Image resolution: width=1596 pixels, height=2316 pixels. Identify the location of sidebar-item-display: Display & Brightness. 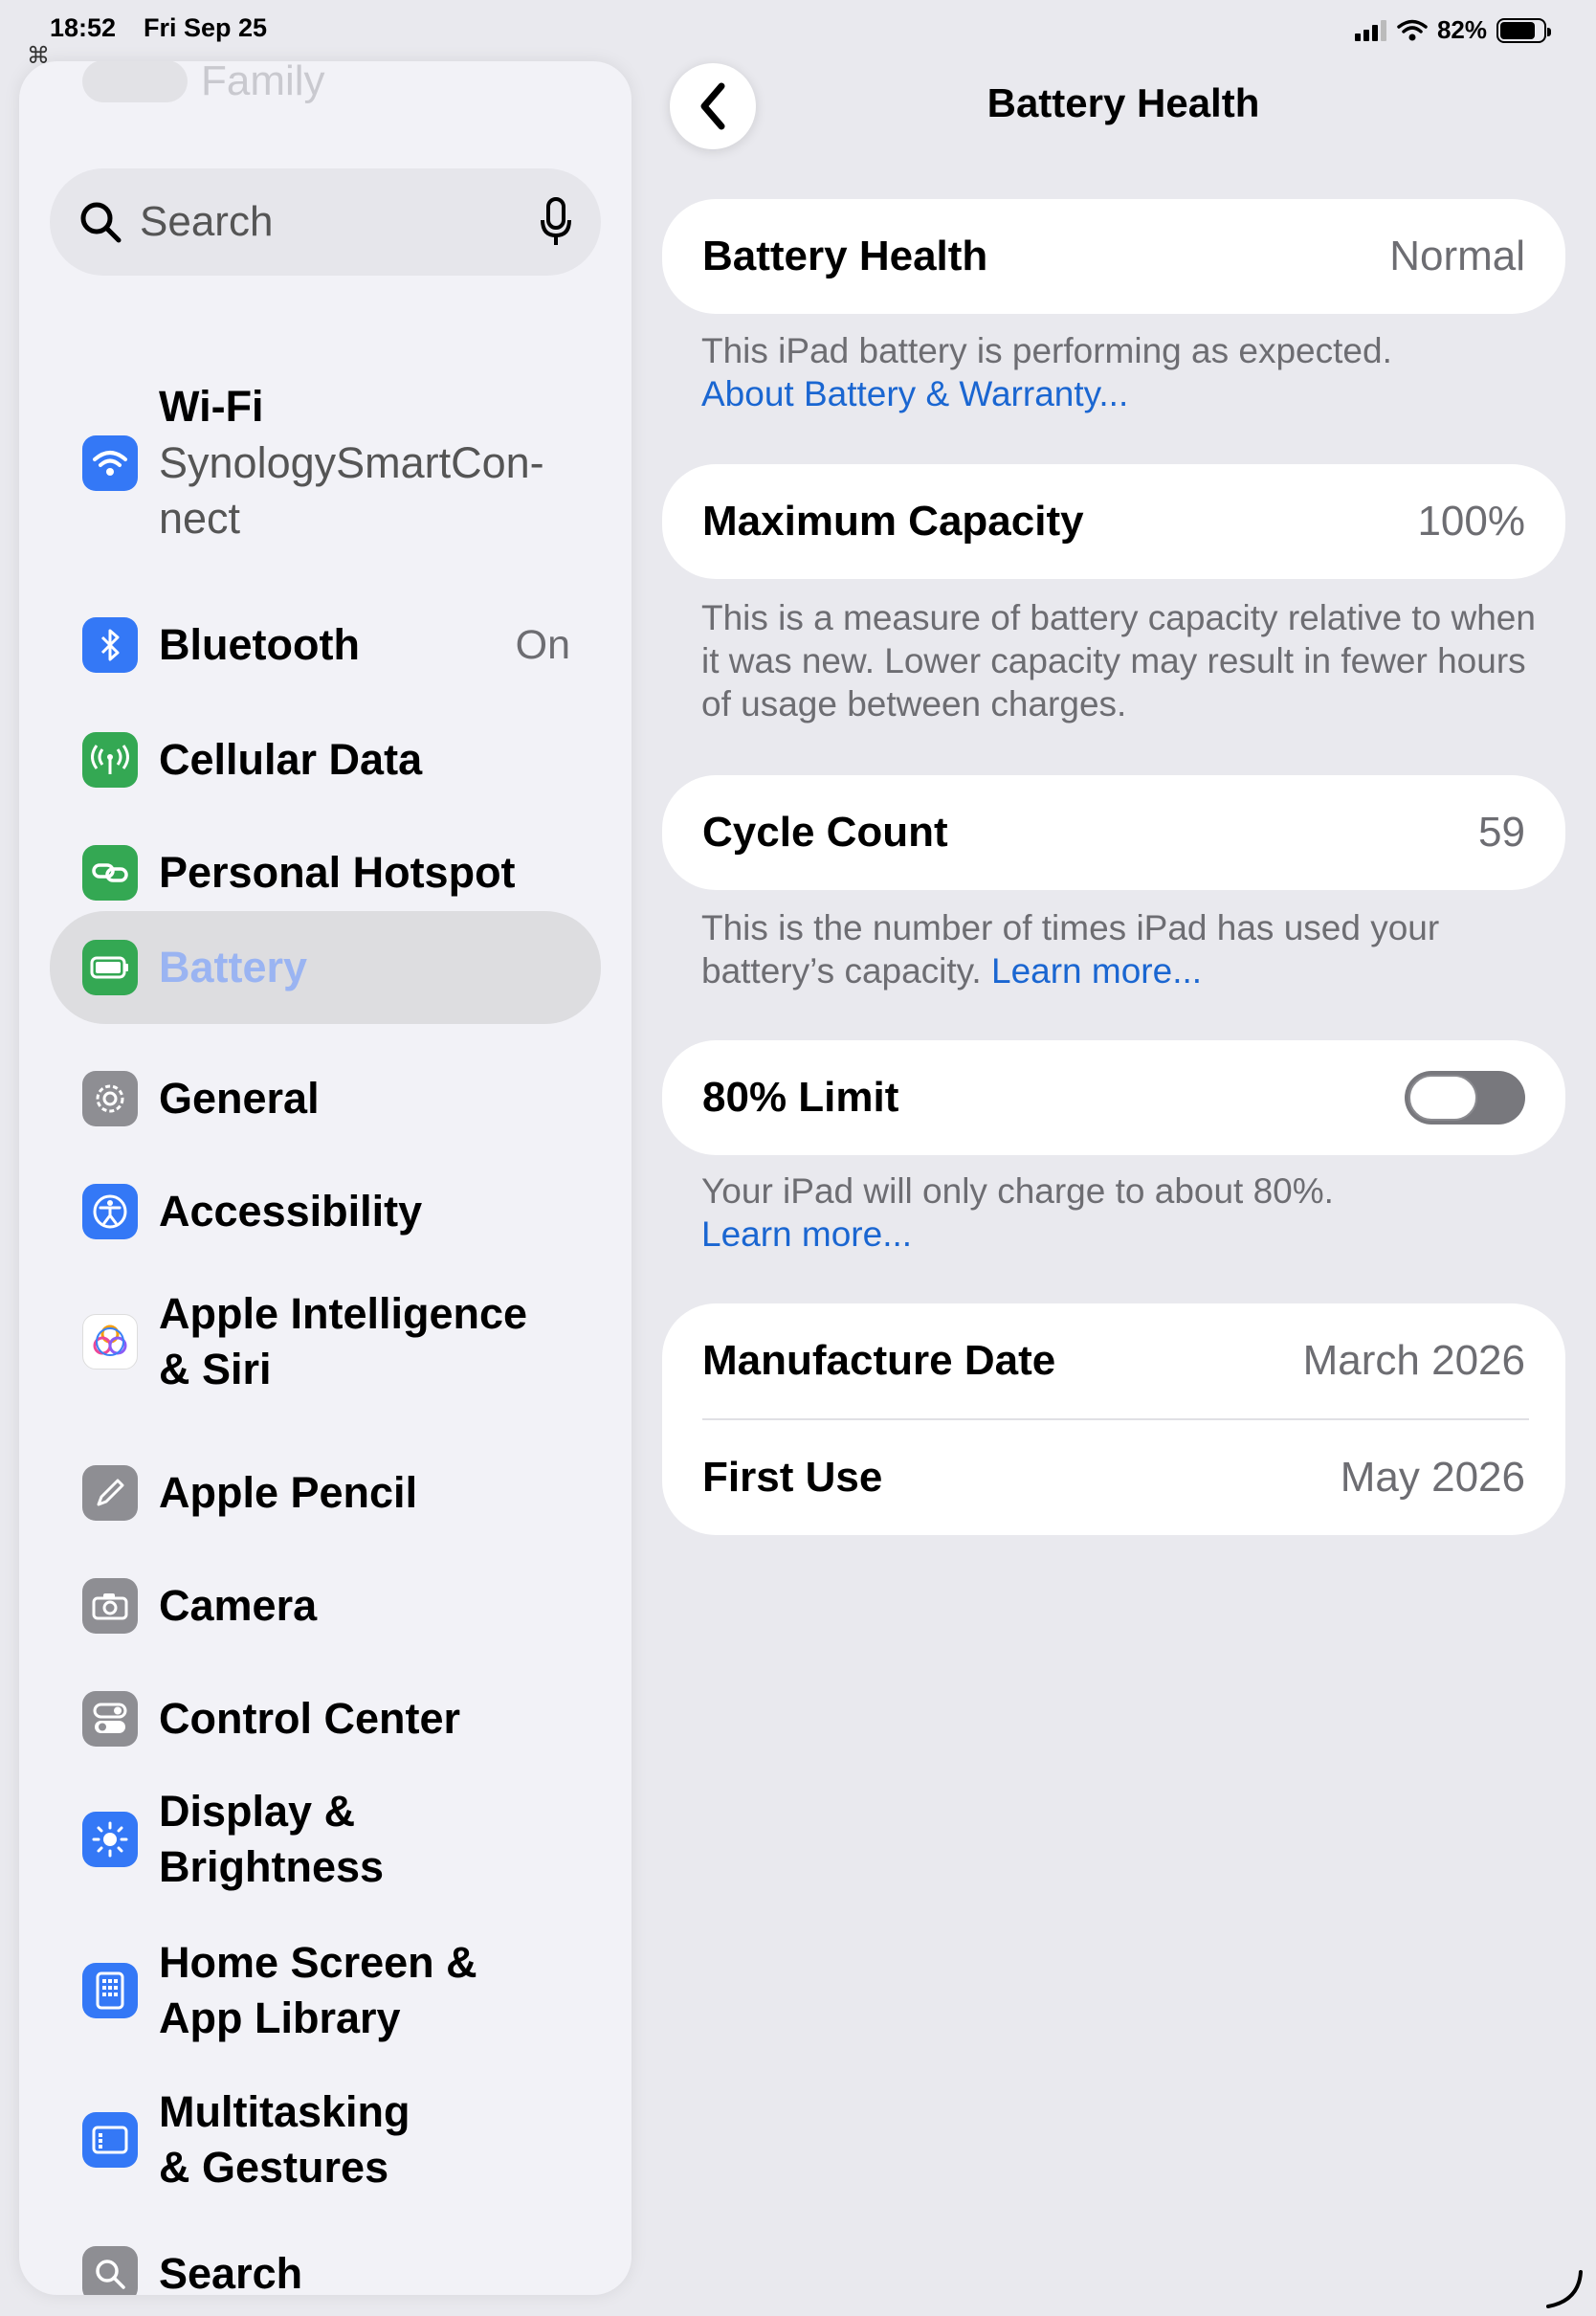
(326, 1839).